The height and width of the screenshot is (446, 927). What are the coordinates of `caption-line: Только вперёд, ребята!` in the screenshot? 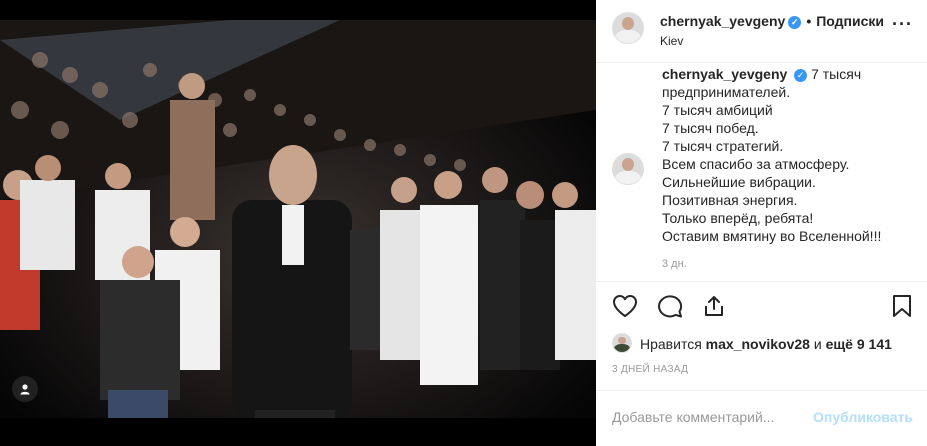 It's located at (738, 218).